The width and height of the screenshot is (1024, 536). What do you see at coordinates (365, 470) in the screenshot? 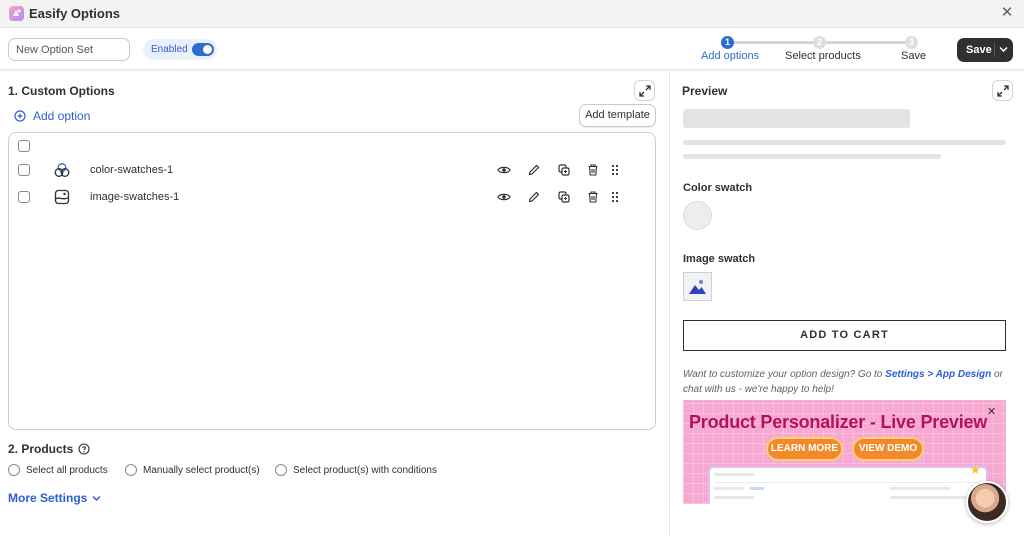
I see `radio-label: Select product(s) with conditions` at bounding box center [365, 470].